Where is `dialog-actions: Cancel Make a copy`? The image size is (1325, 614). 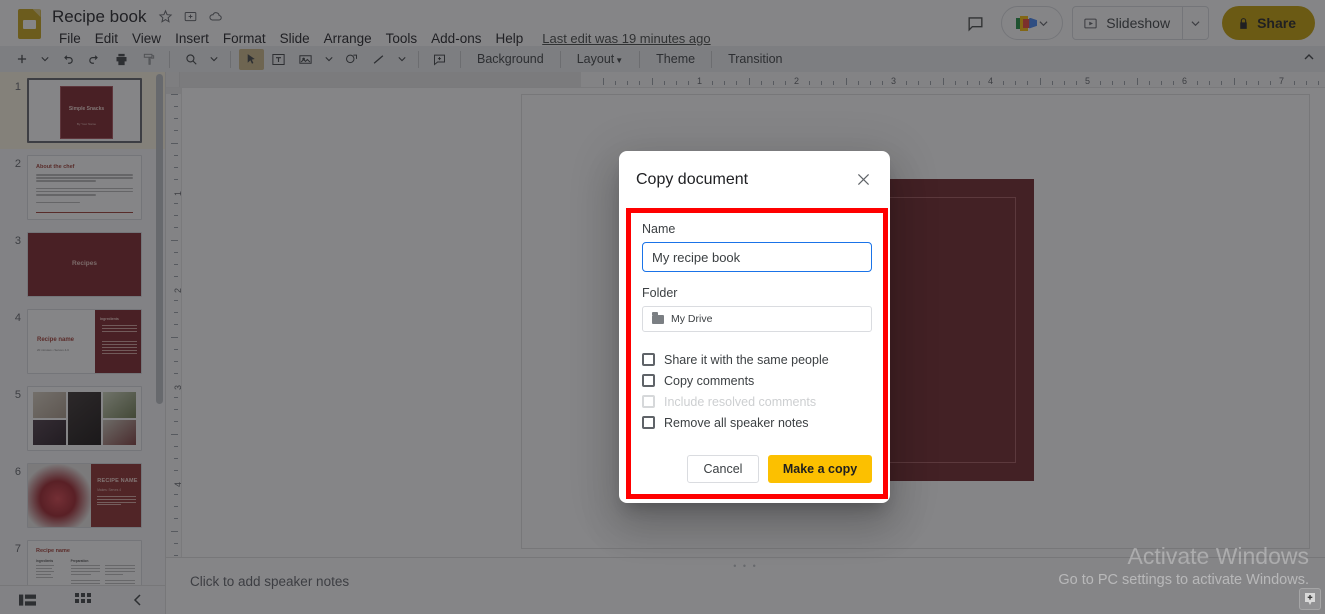
dialog-actions: Cancel Make a copy is located at coordinates (757, 469).